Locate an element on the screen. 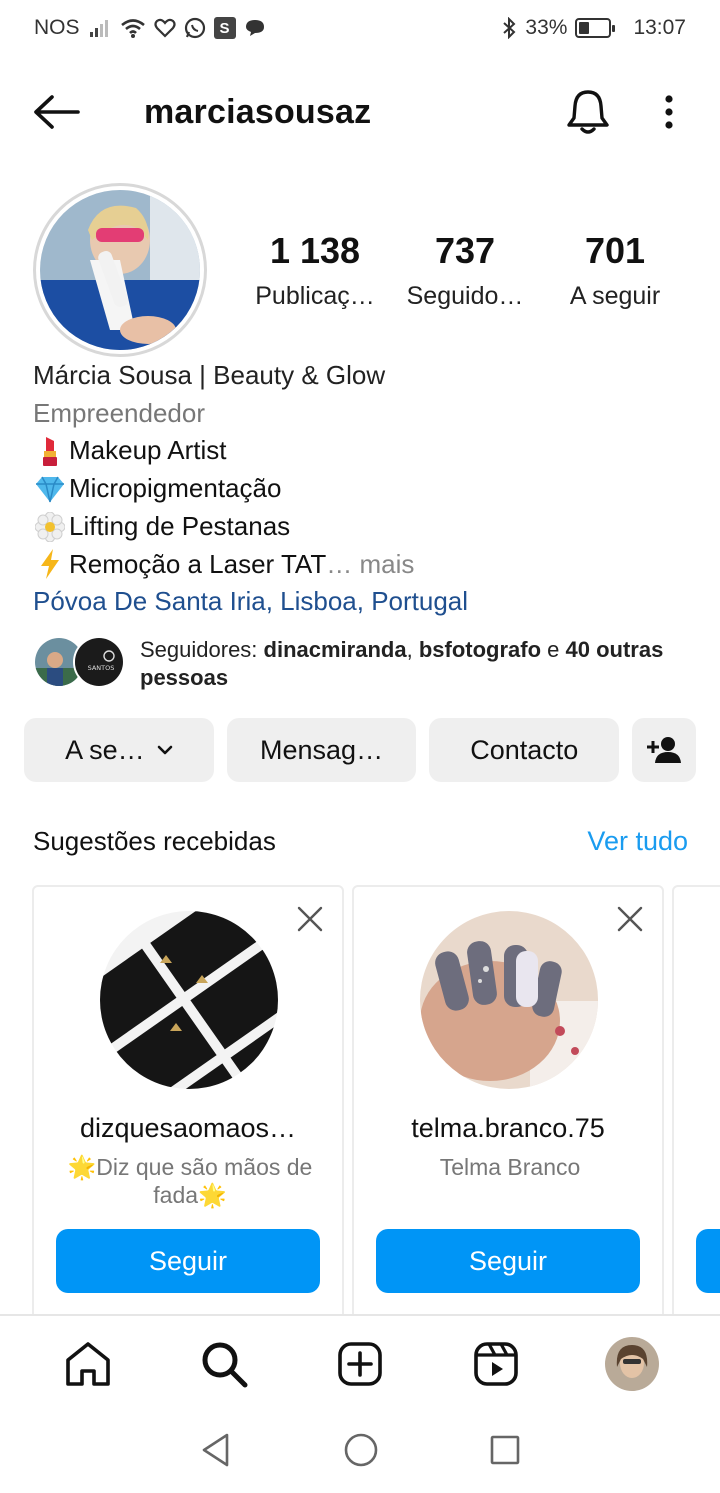 The height and width of the screenshot is (1493, 720). triangle-back-icon is located at coordinates (215, 1450).